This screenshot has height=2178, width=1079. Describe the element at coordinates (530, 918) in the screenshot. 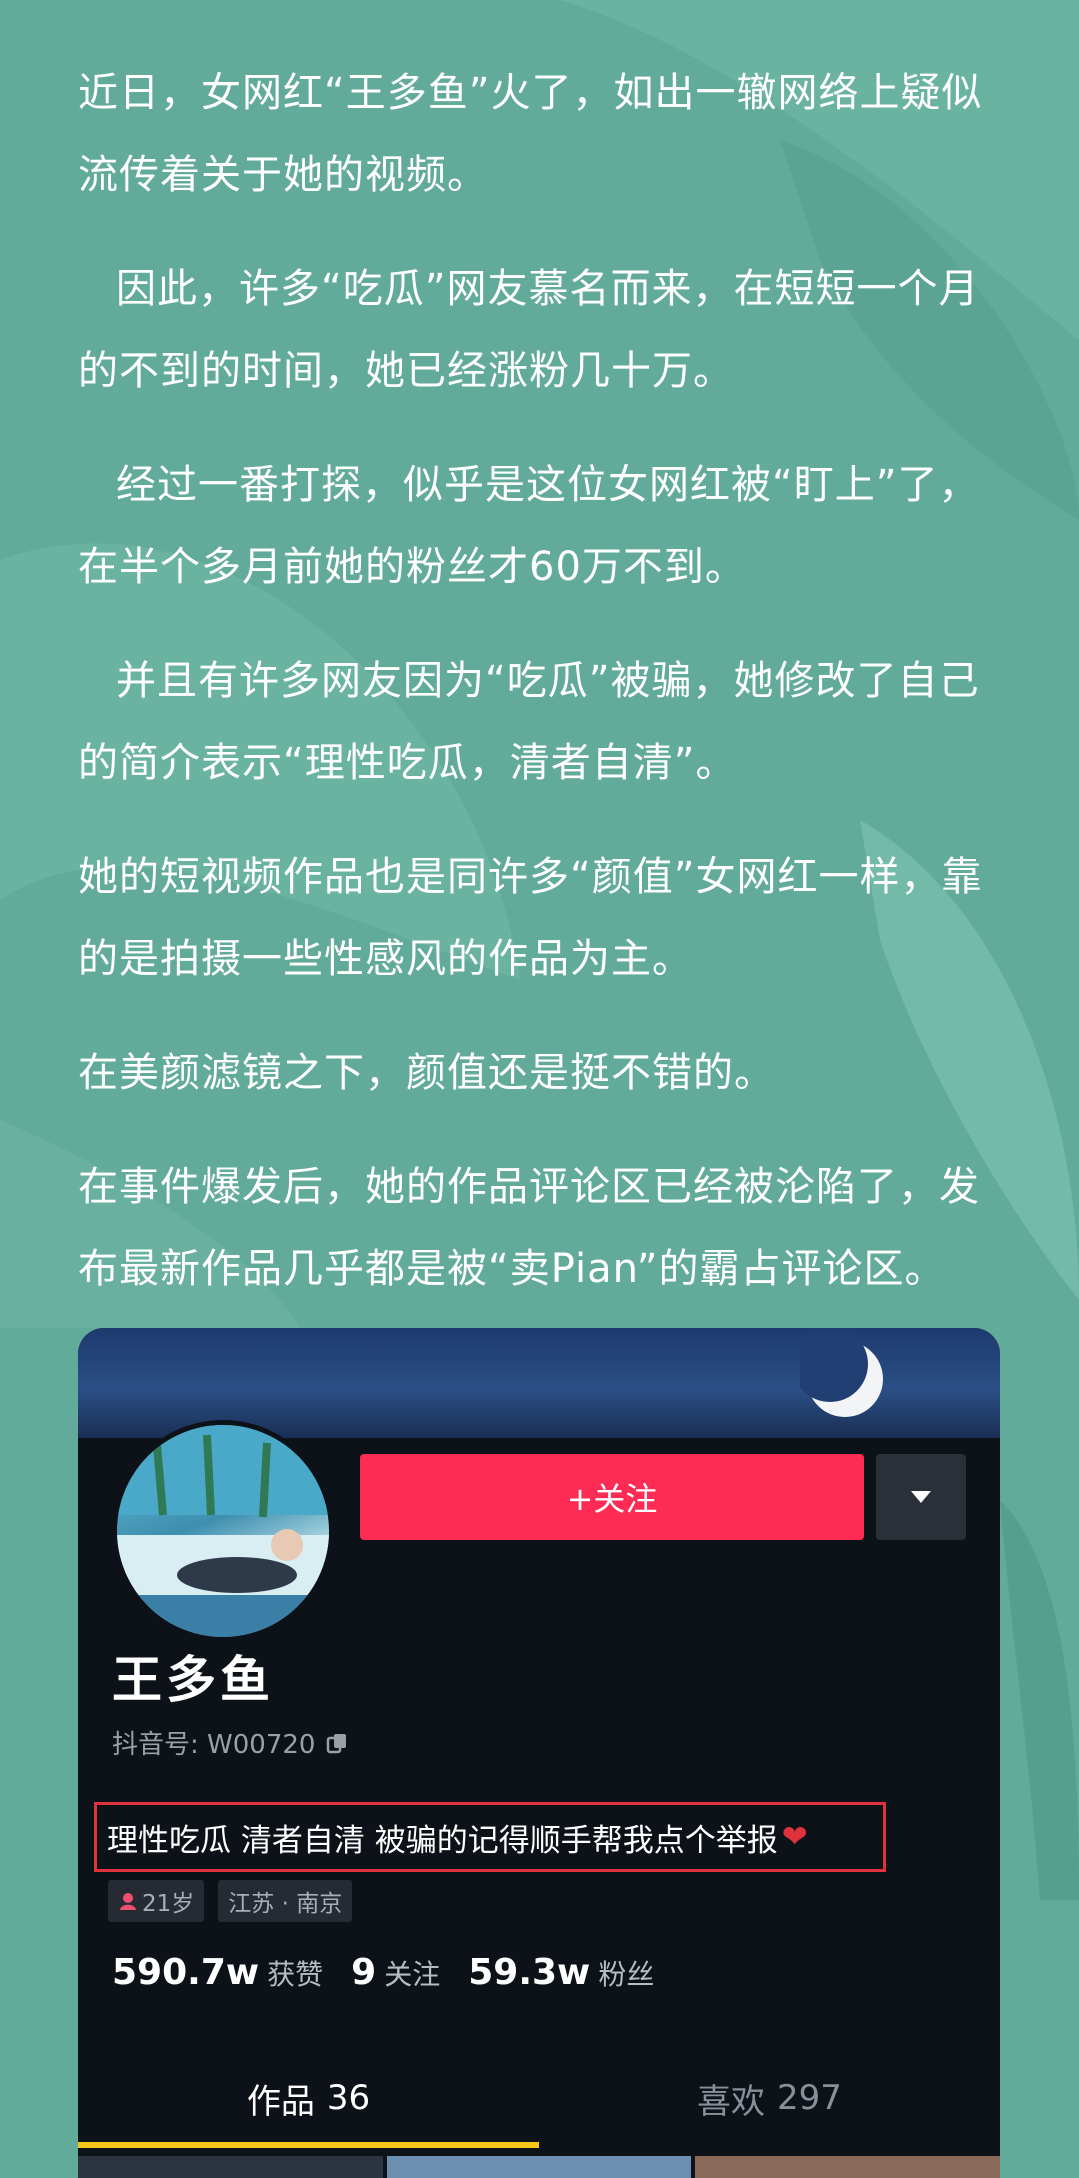

I see `article-paragraph-5: 她的短视频作品也是同许多“颜值”女网红一样，靠的是拍摄一些性感风的作品为主。` at that location.